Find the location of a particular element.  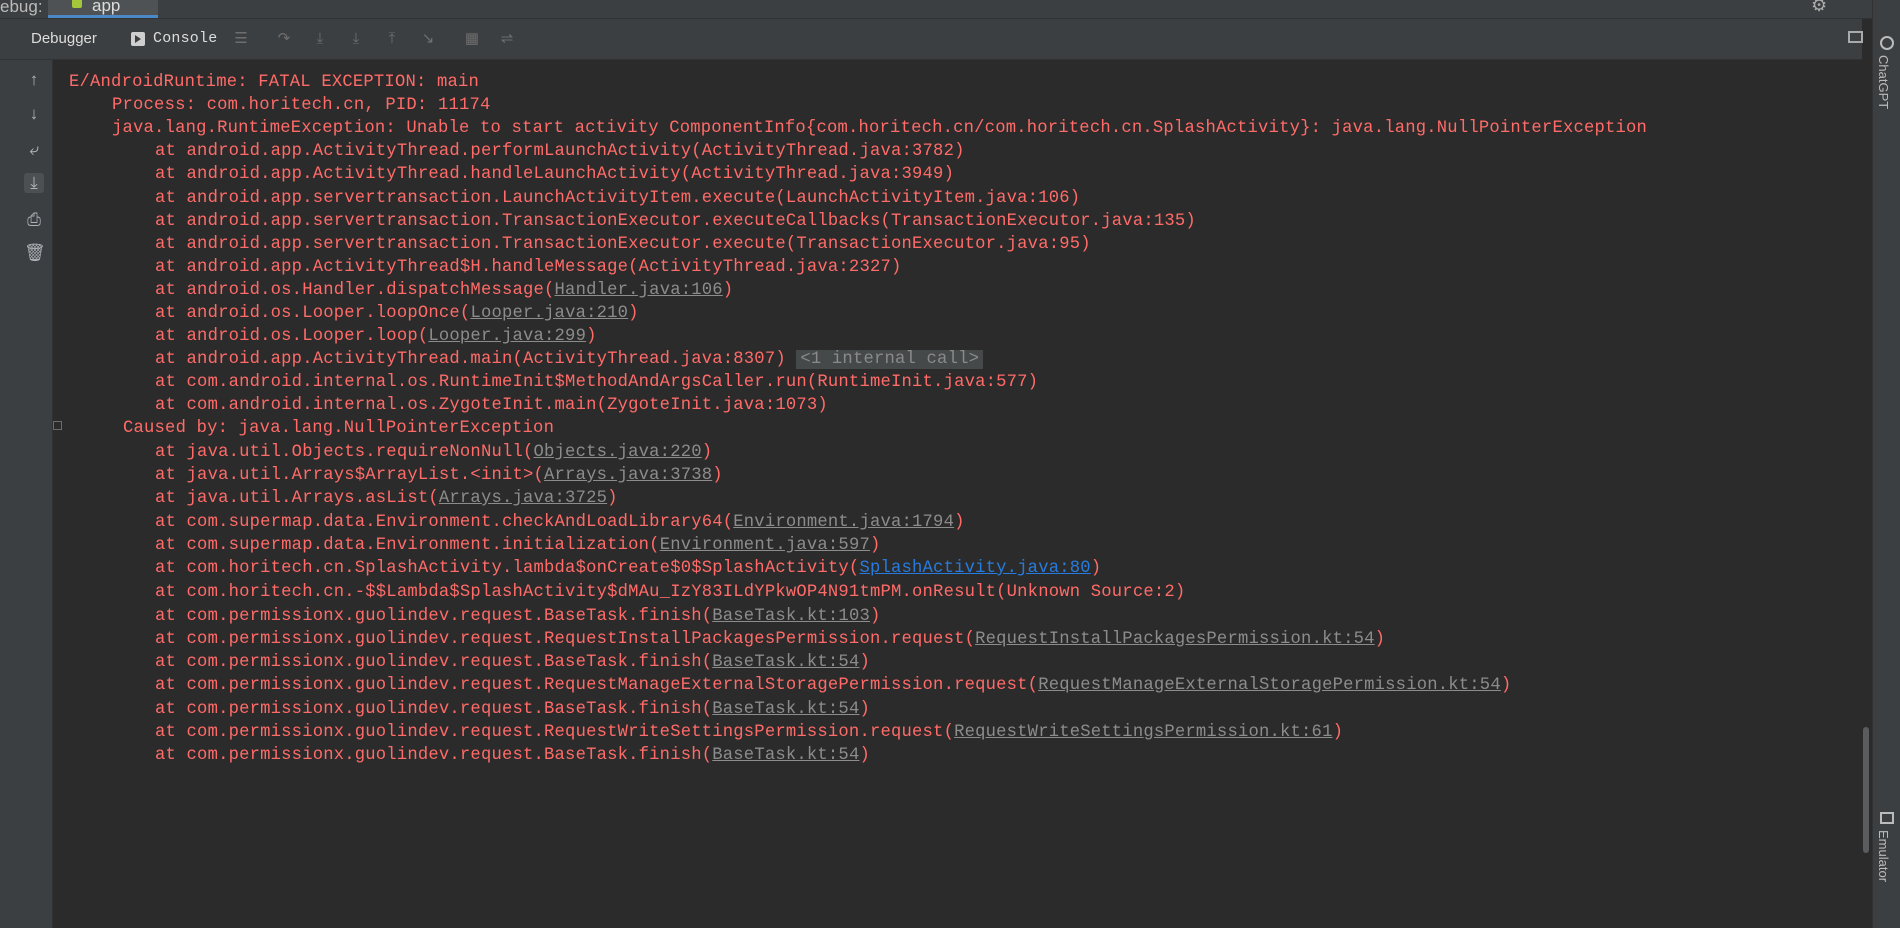

vertical-scrollbar is located at coordinates (1866, 790).